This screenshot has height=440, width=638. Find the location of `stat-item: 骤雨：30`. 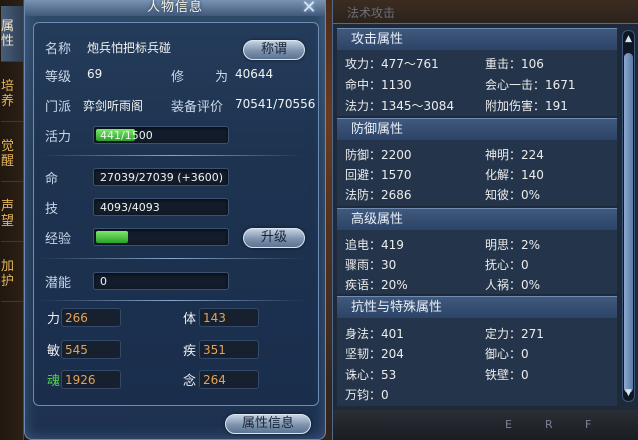

stat-item: 骤雨：30 is located at coordinates (371, 265).